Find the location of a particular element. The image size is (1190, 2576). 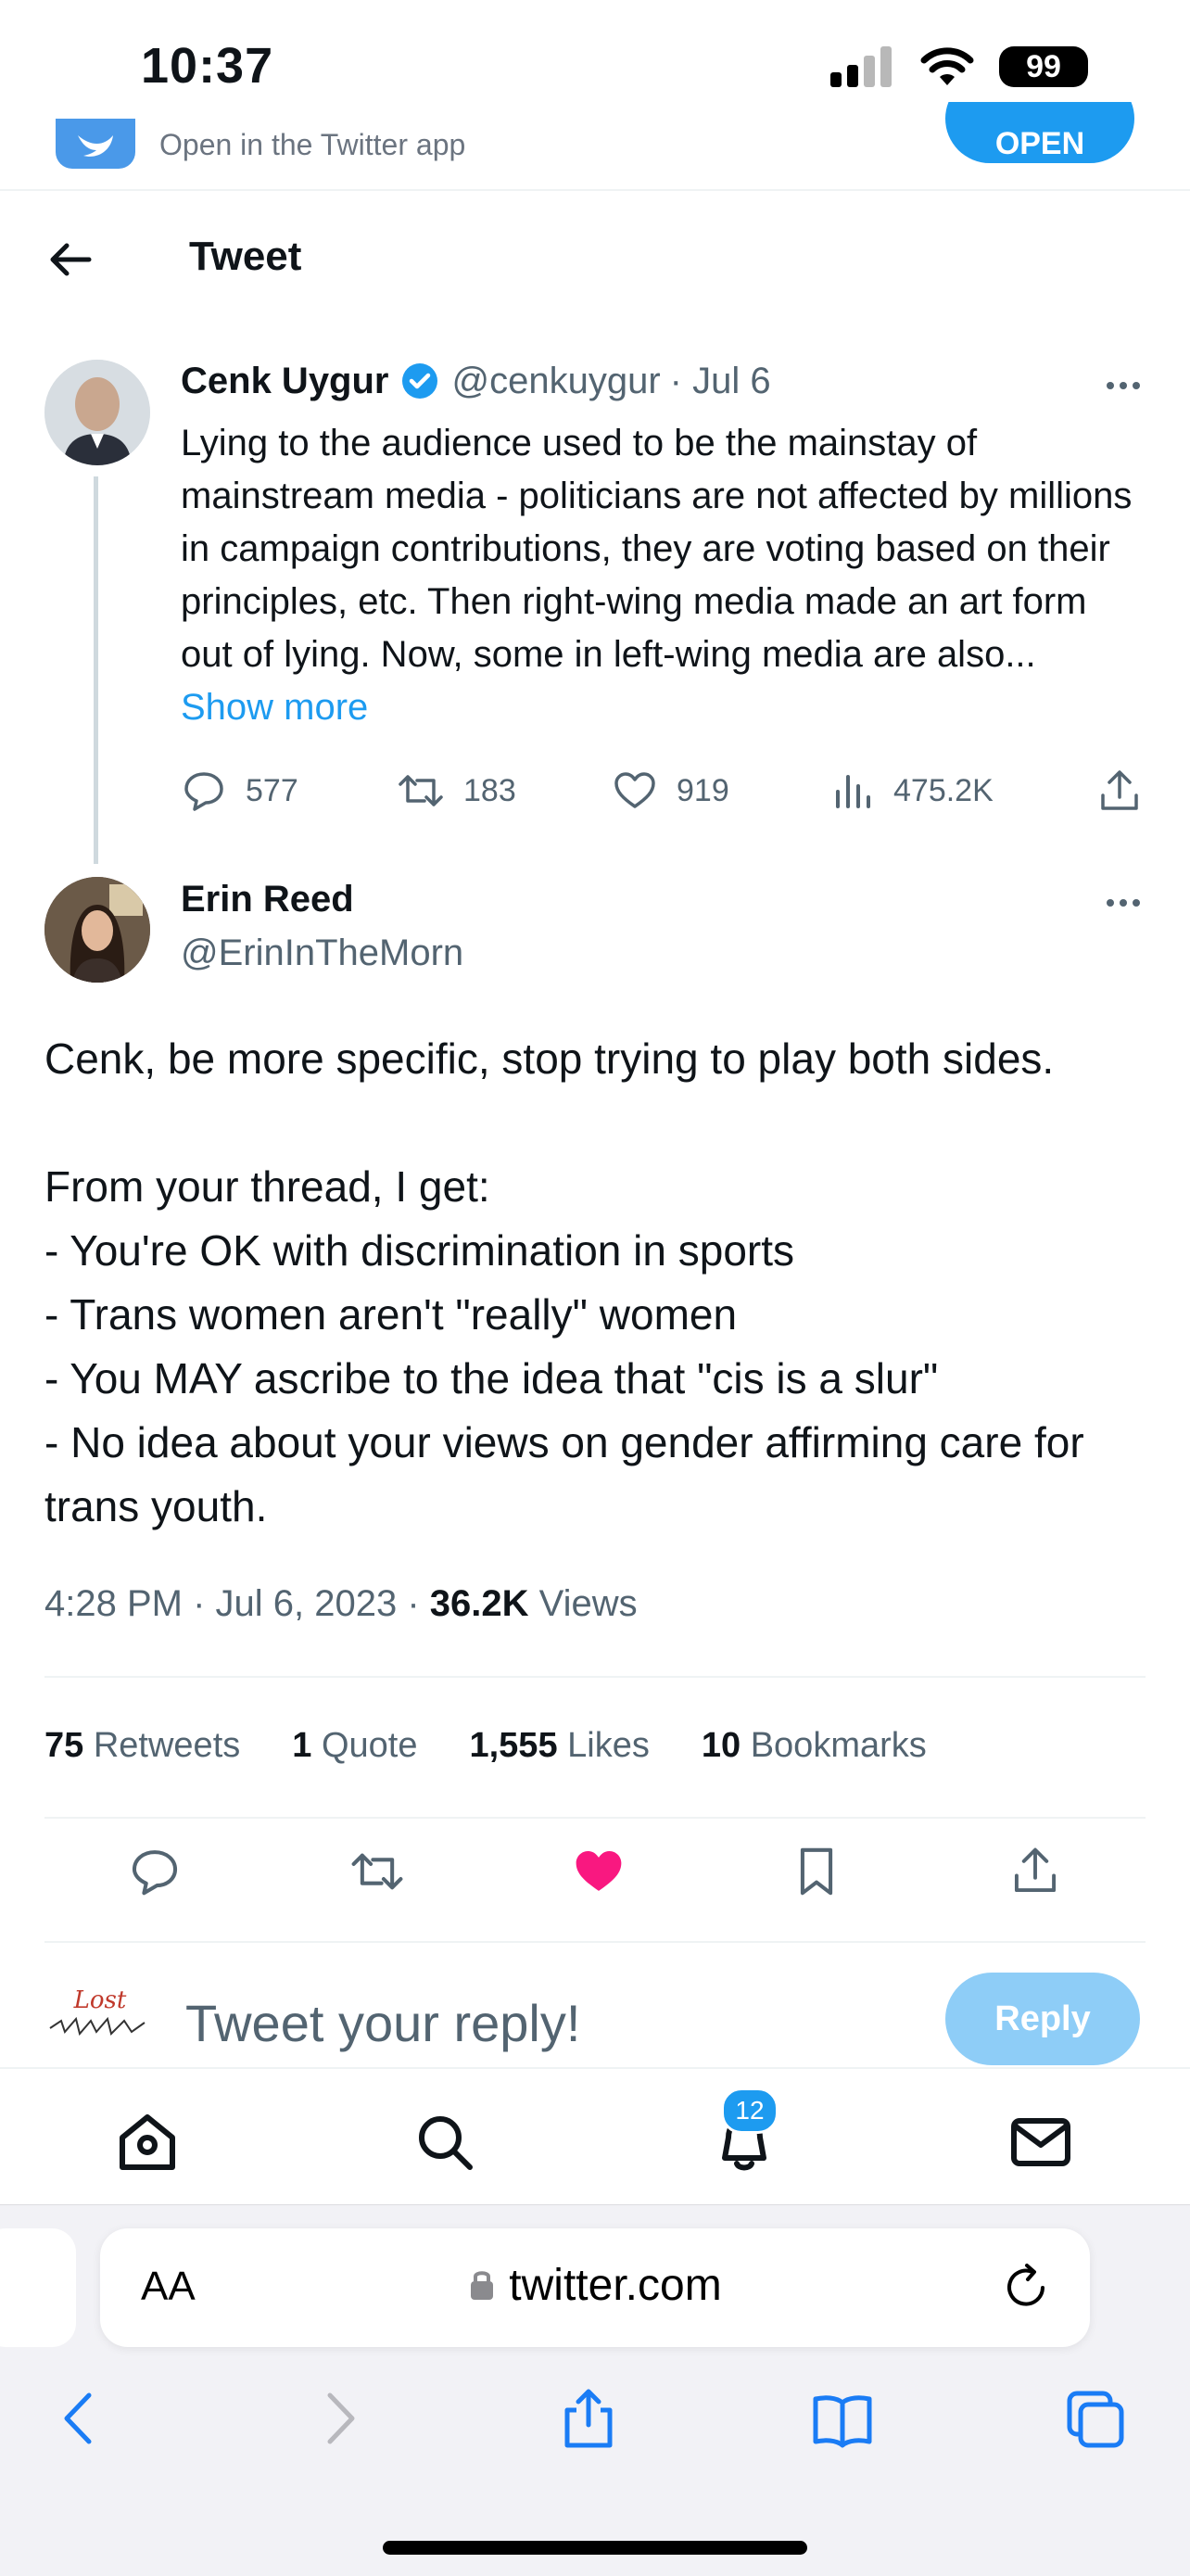

reply-input: Tweet your reply! is located at coordinates (382, 2023).